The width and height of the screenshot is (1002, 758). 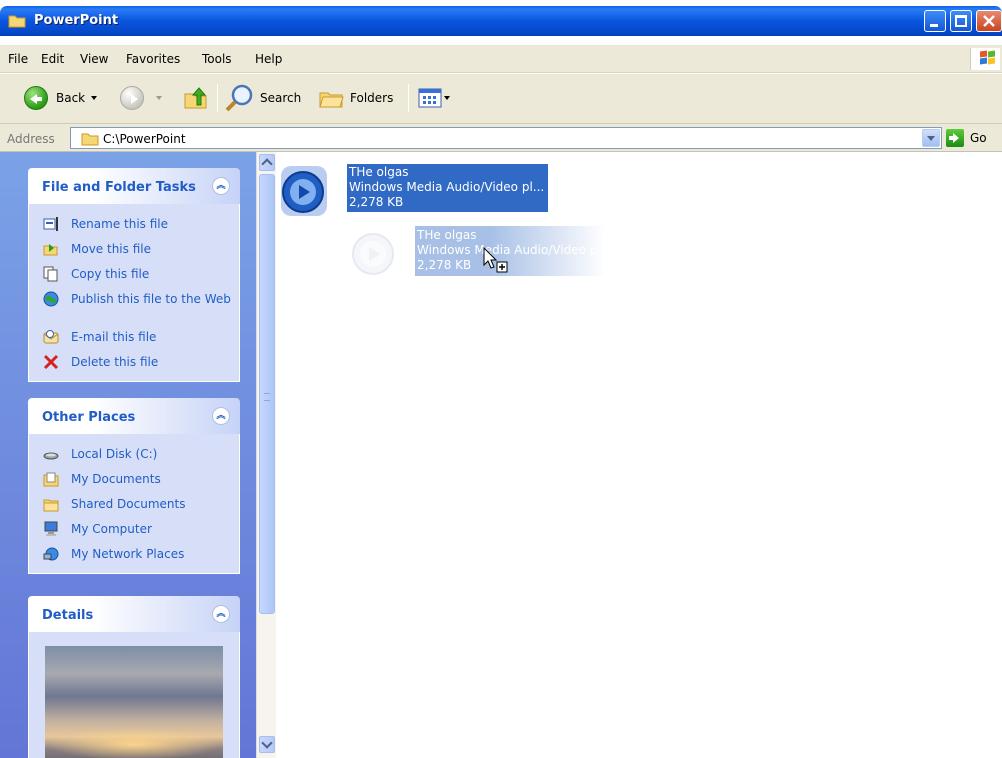 I want to click on place-my-documents: My Documents, so click(x=134, y=479).